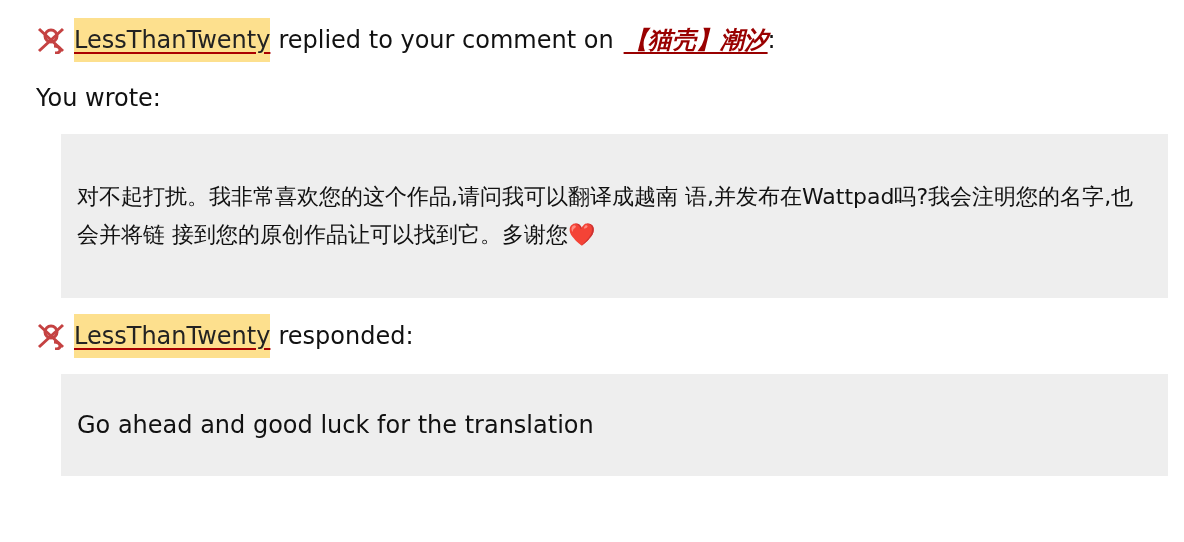 The width and height of the screenshot is (1184, 542). What do you see at coordinates (99, 98) in the screenshot?
I see `you-wrote-label: You wrote:` at bounding box center [99, 98].